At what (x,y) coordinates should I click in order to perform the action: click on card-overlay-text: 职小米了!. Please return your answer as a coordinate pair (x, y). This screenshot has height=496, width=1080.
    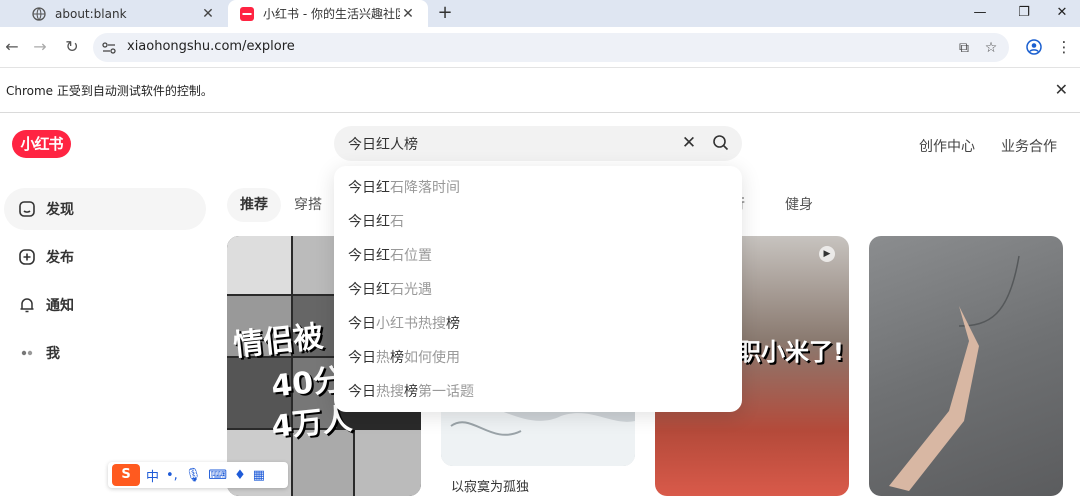
    Looking at the image, I should click on (790, 352).